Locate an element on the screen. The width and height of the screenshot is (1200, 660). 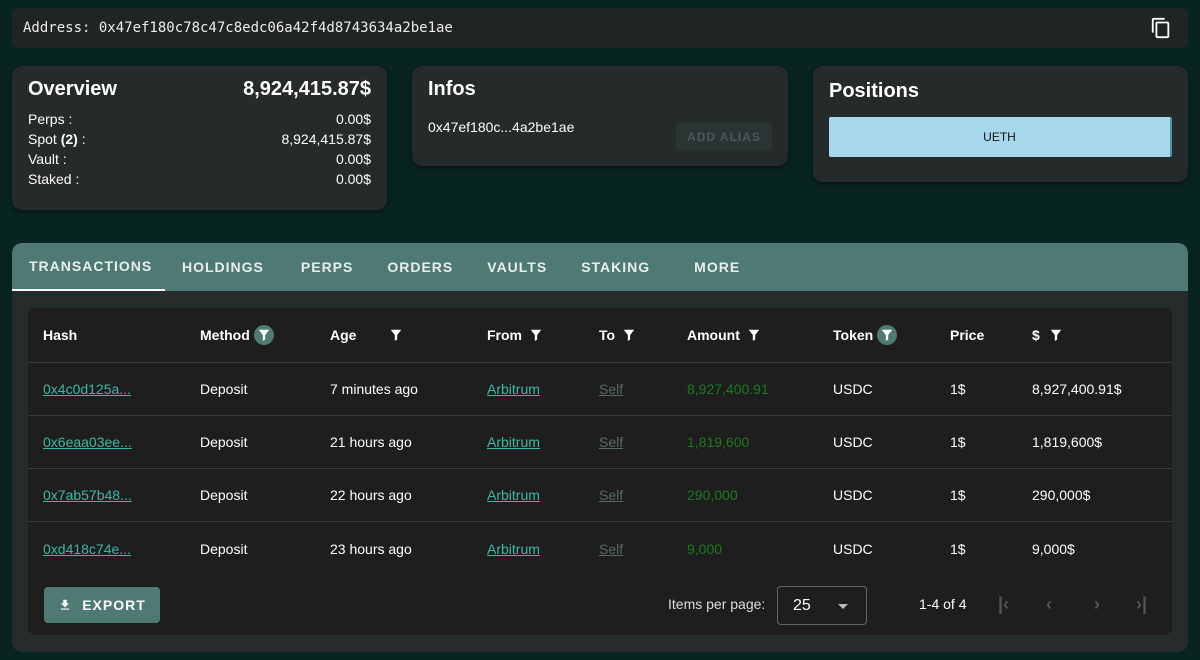
tab-vaults: VAULTS is located at coordinates (517, 267).